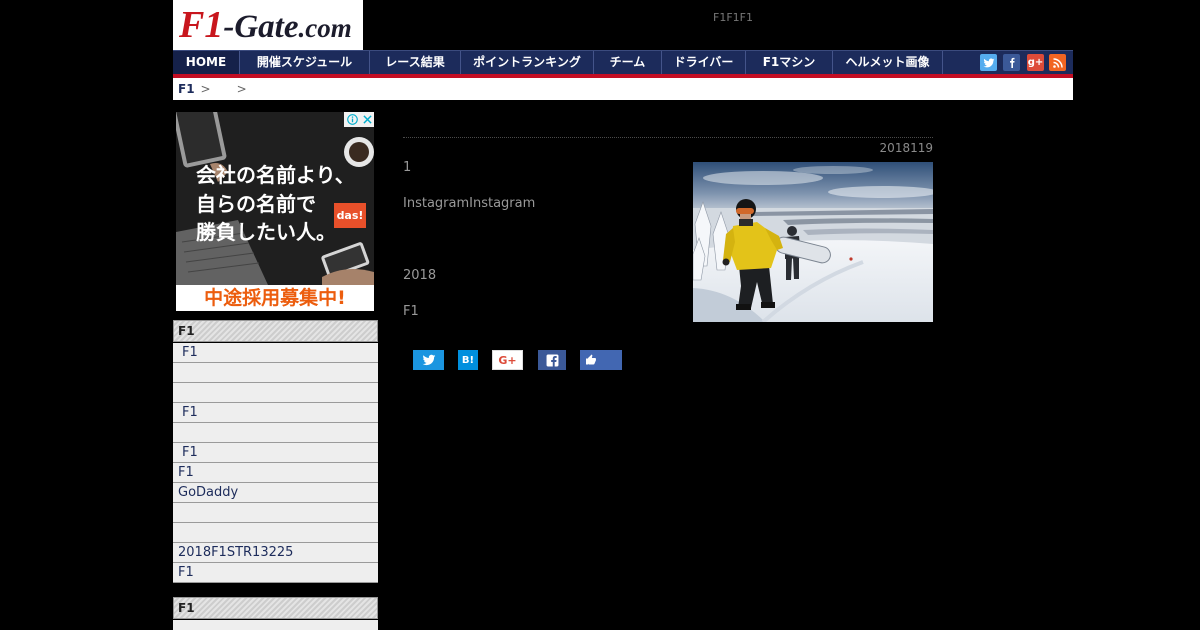 The height and width of the screenshot is (630, 1200). I want to click on logo-com: .com, so click(325, 28).